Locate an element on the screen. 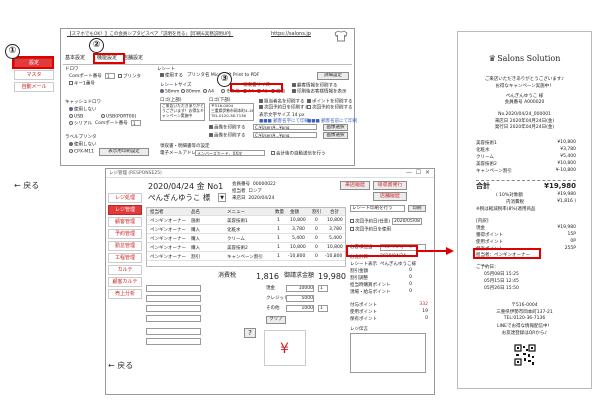 The image size is (605, 401). receipt-use-checkbox: 使用する is located at coordinates (171, 76).